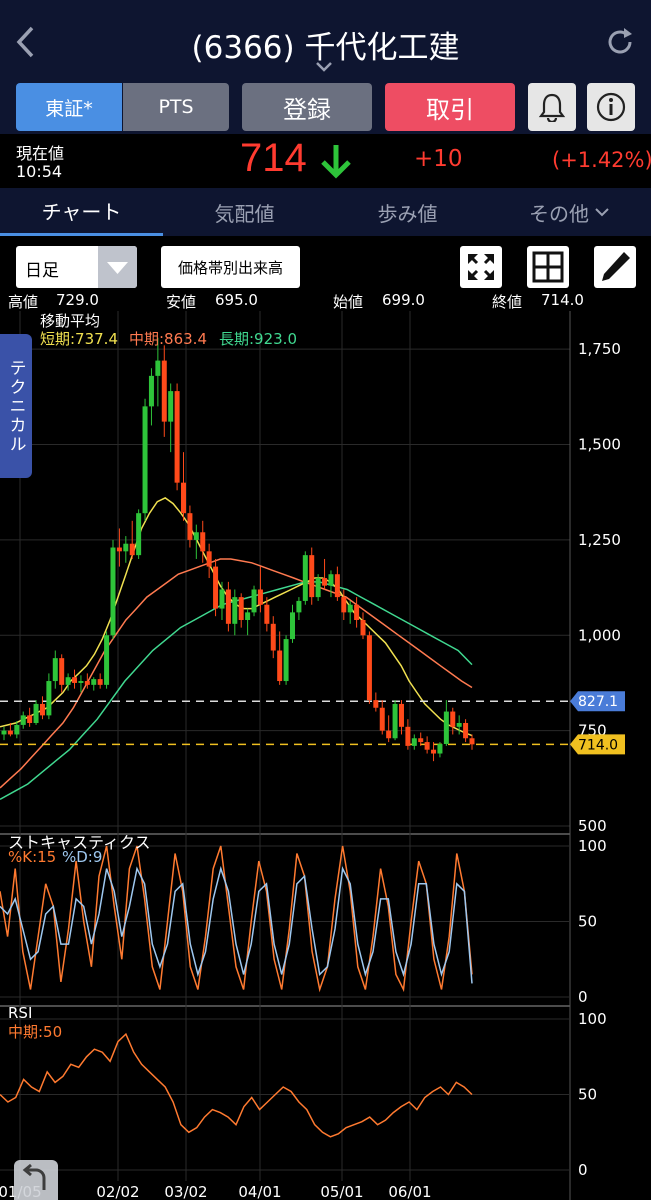 This screenshot has width=651, height=1200. What do you see at coordinates (81, 212) in the screenshot?
I see `tab-chart: チャート` at bounding box center [81, 212].